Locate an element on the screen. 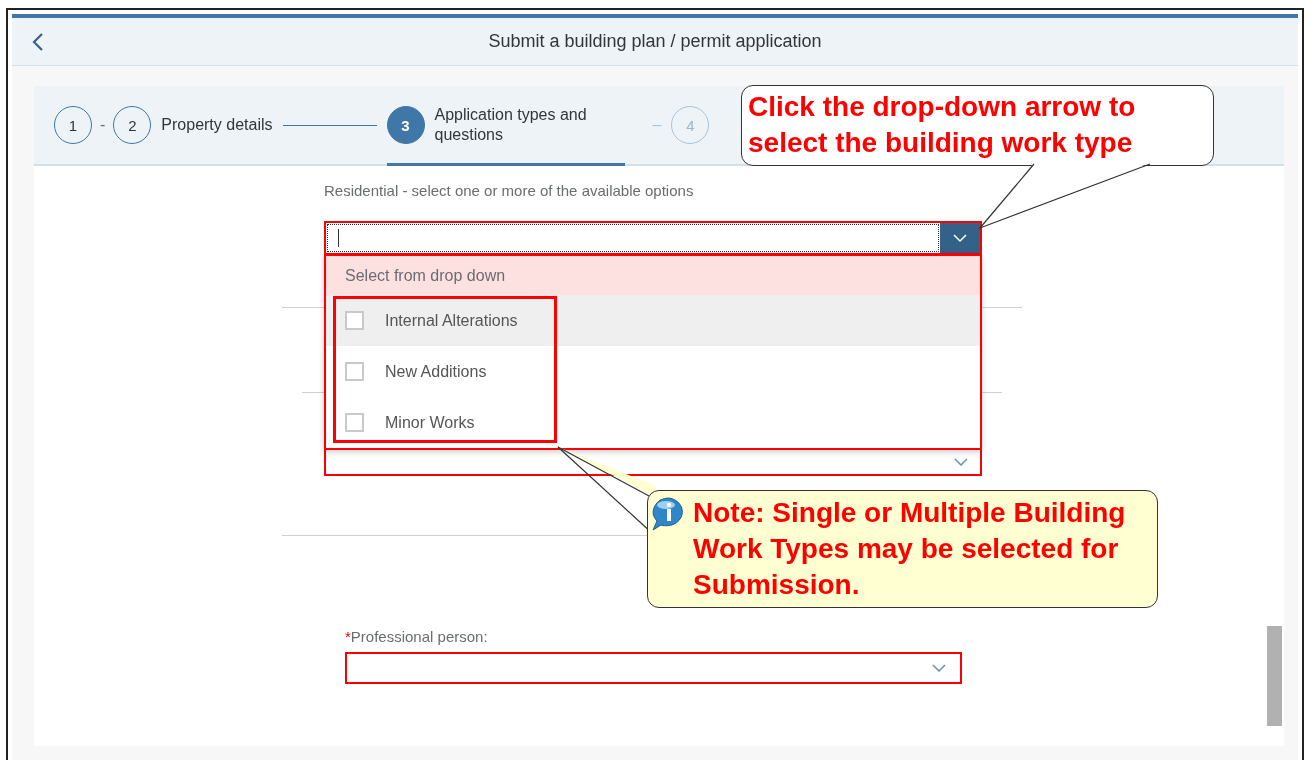  field-label: *Professional person: is located at coordinates (417, 636).